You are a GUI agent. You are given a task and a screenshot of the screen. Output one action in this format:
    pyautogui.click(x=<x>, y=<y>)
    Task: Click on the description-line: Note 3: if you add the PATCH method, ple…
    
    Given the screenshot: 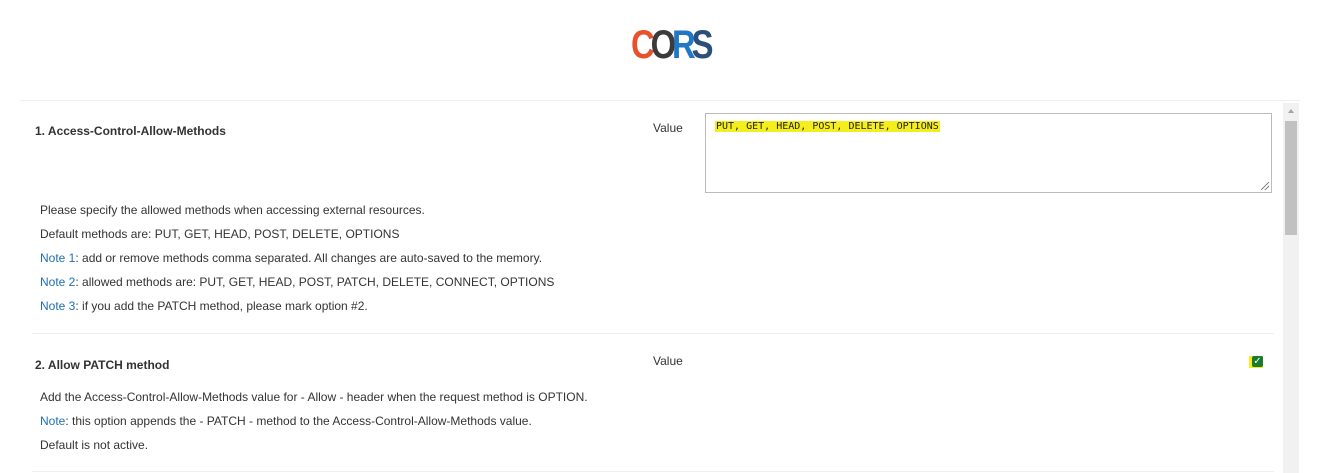 What is the action you would take?
    pyautogui.click(x=204, y=306)
    